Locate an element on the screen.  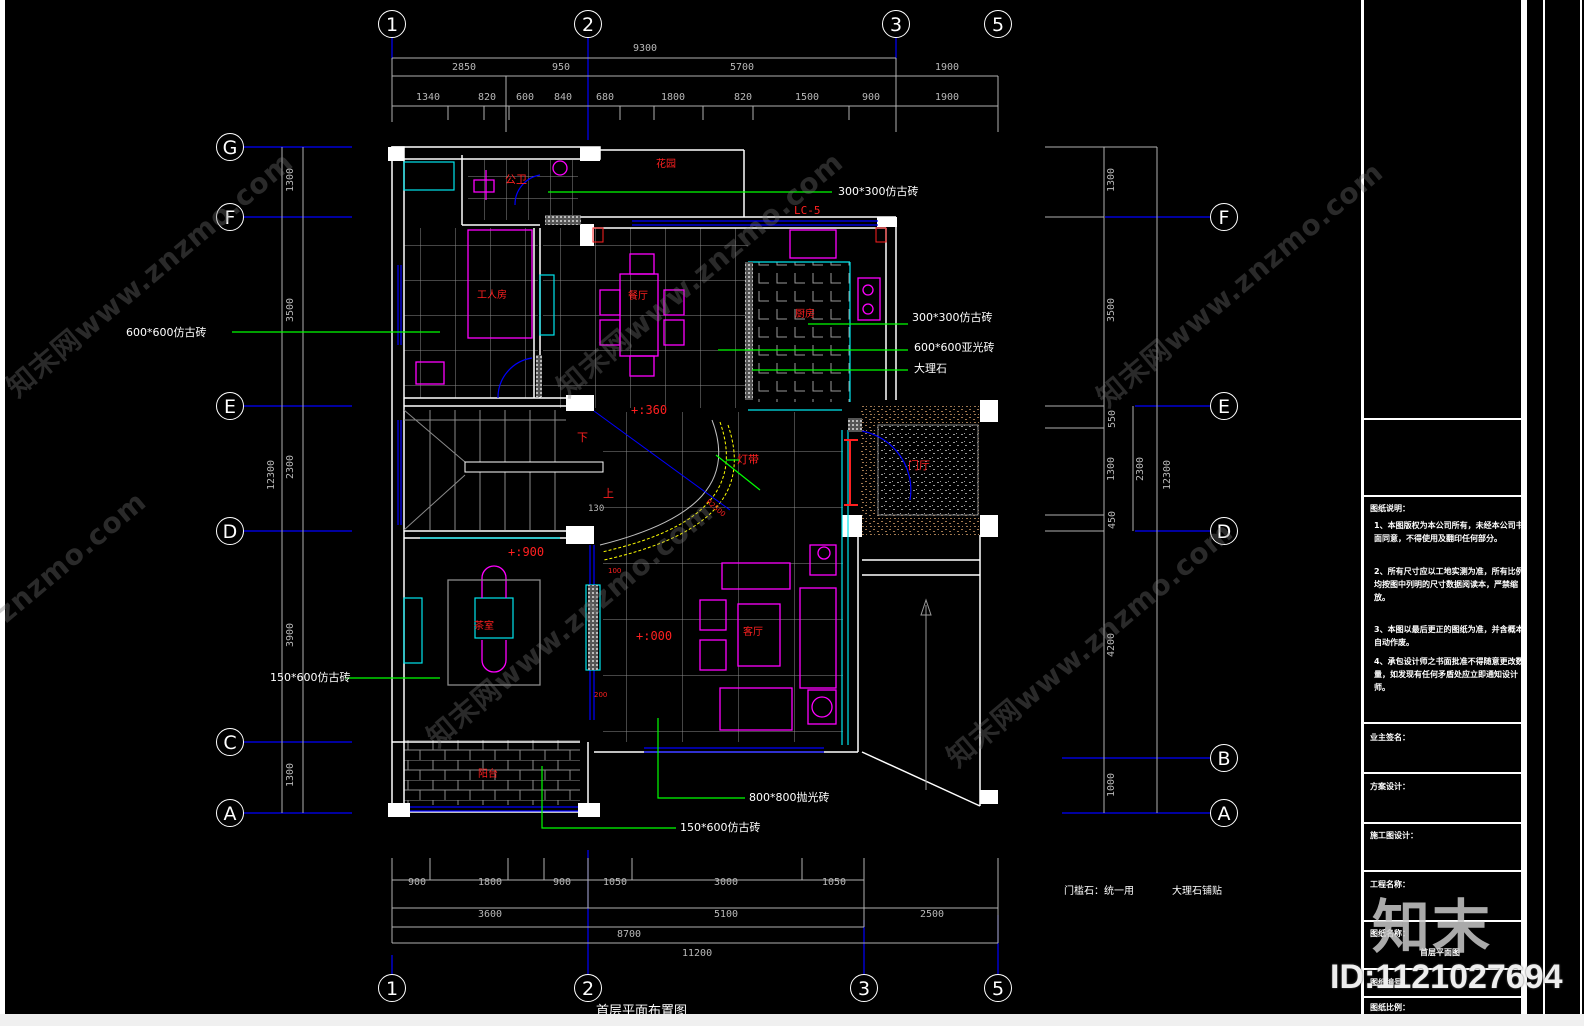
dim-top-820a: 820 is located at coordinates (487, 97).